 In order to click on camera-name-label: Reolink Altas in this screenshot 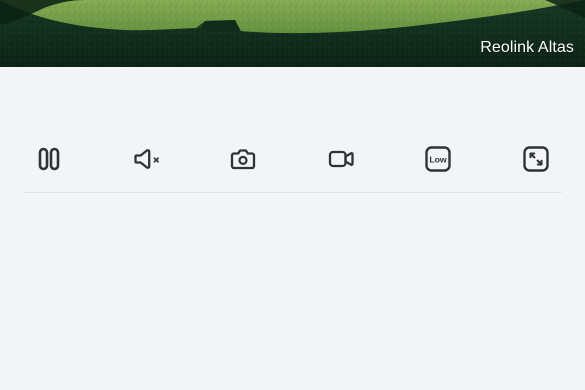, I will do `click(527, 47)`.